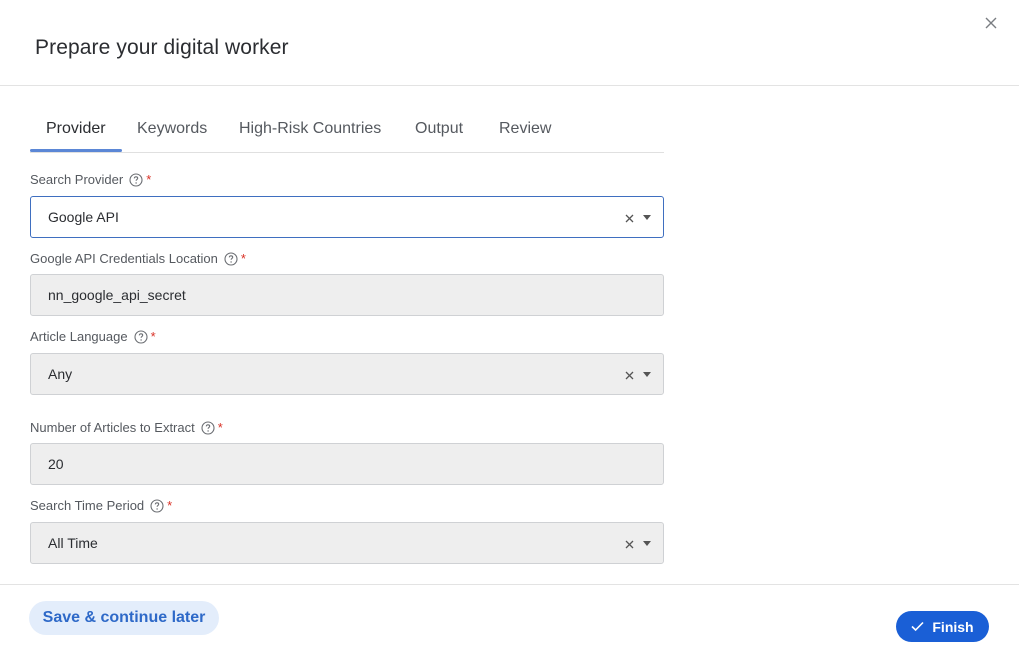 This screenshot has width=1019, height=658. I want to click on time-period-value: All Time, so click(73, 543).